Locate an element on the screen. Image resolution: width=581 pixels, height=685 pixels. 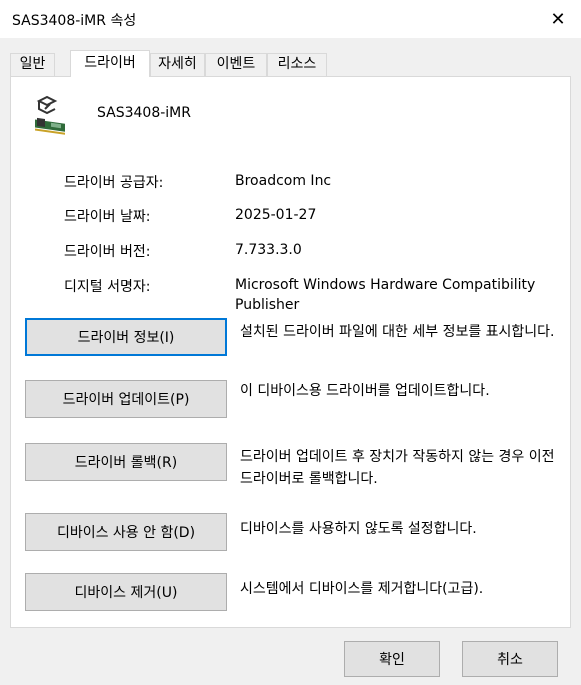
tab-details: 자세히 is located at coordinates (177, 64).